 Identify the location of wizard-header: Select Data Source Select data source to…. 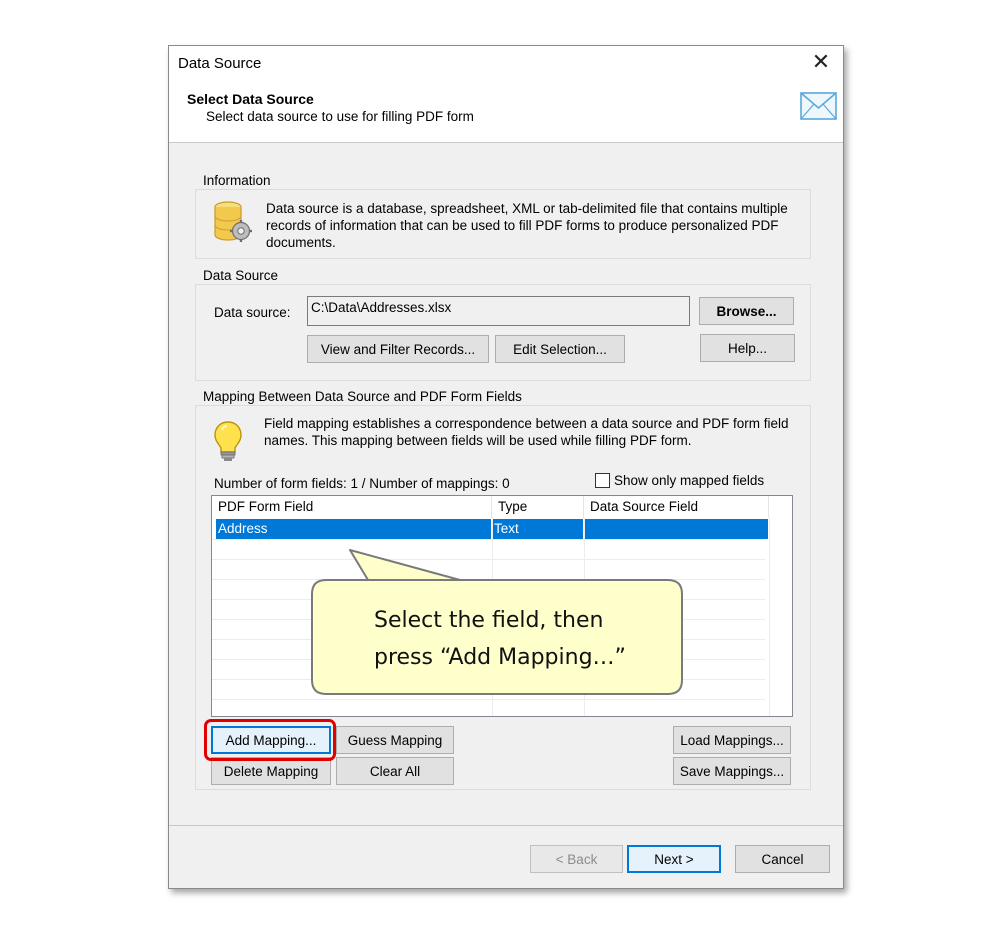
(506, 110).